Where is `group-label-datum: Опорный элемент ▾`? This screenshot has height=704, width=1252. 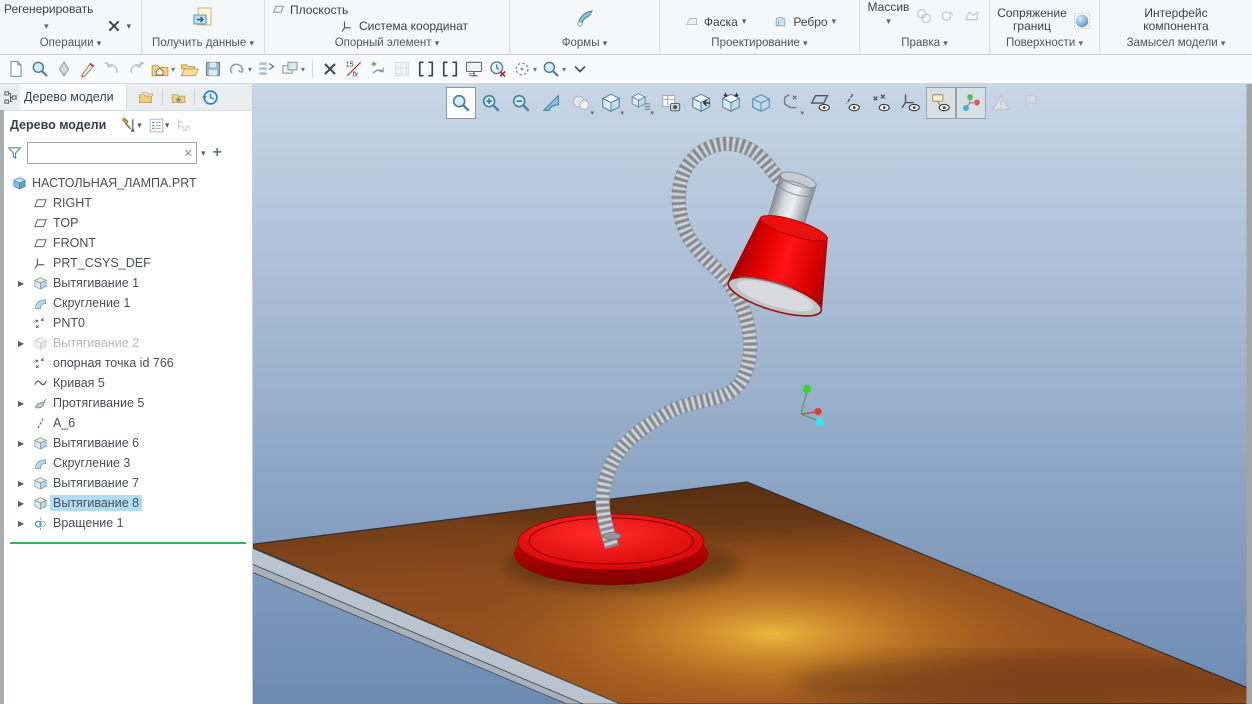 group-label-datum: Опорный элемент ▾ is located at coordinates (387, 44).